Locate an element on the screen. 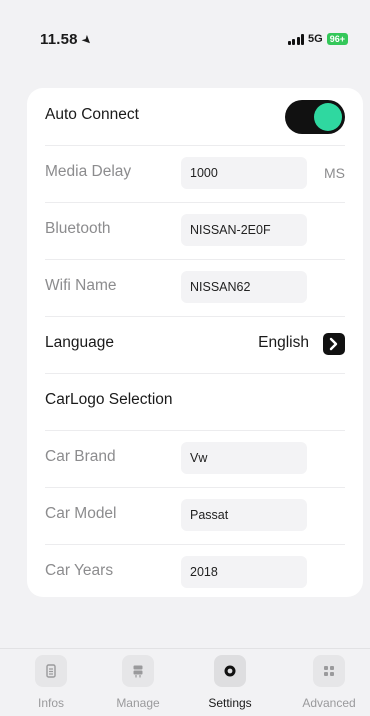 This screenshot has width=370, height=716. tab-manage: Manage is located at coordinates (138, 682).